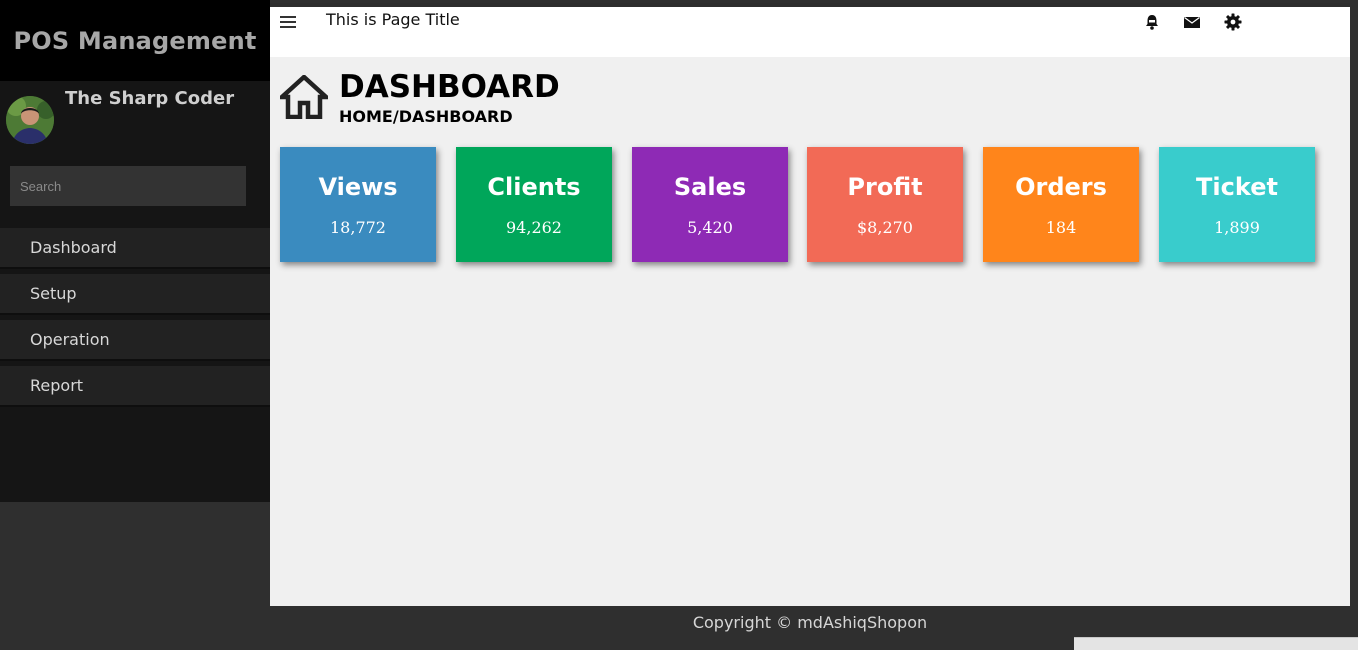 This screenshot has width=1358, height=650. I want to click on dashboard-heading: DASHBOARD, so click(449, 87).